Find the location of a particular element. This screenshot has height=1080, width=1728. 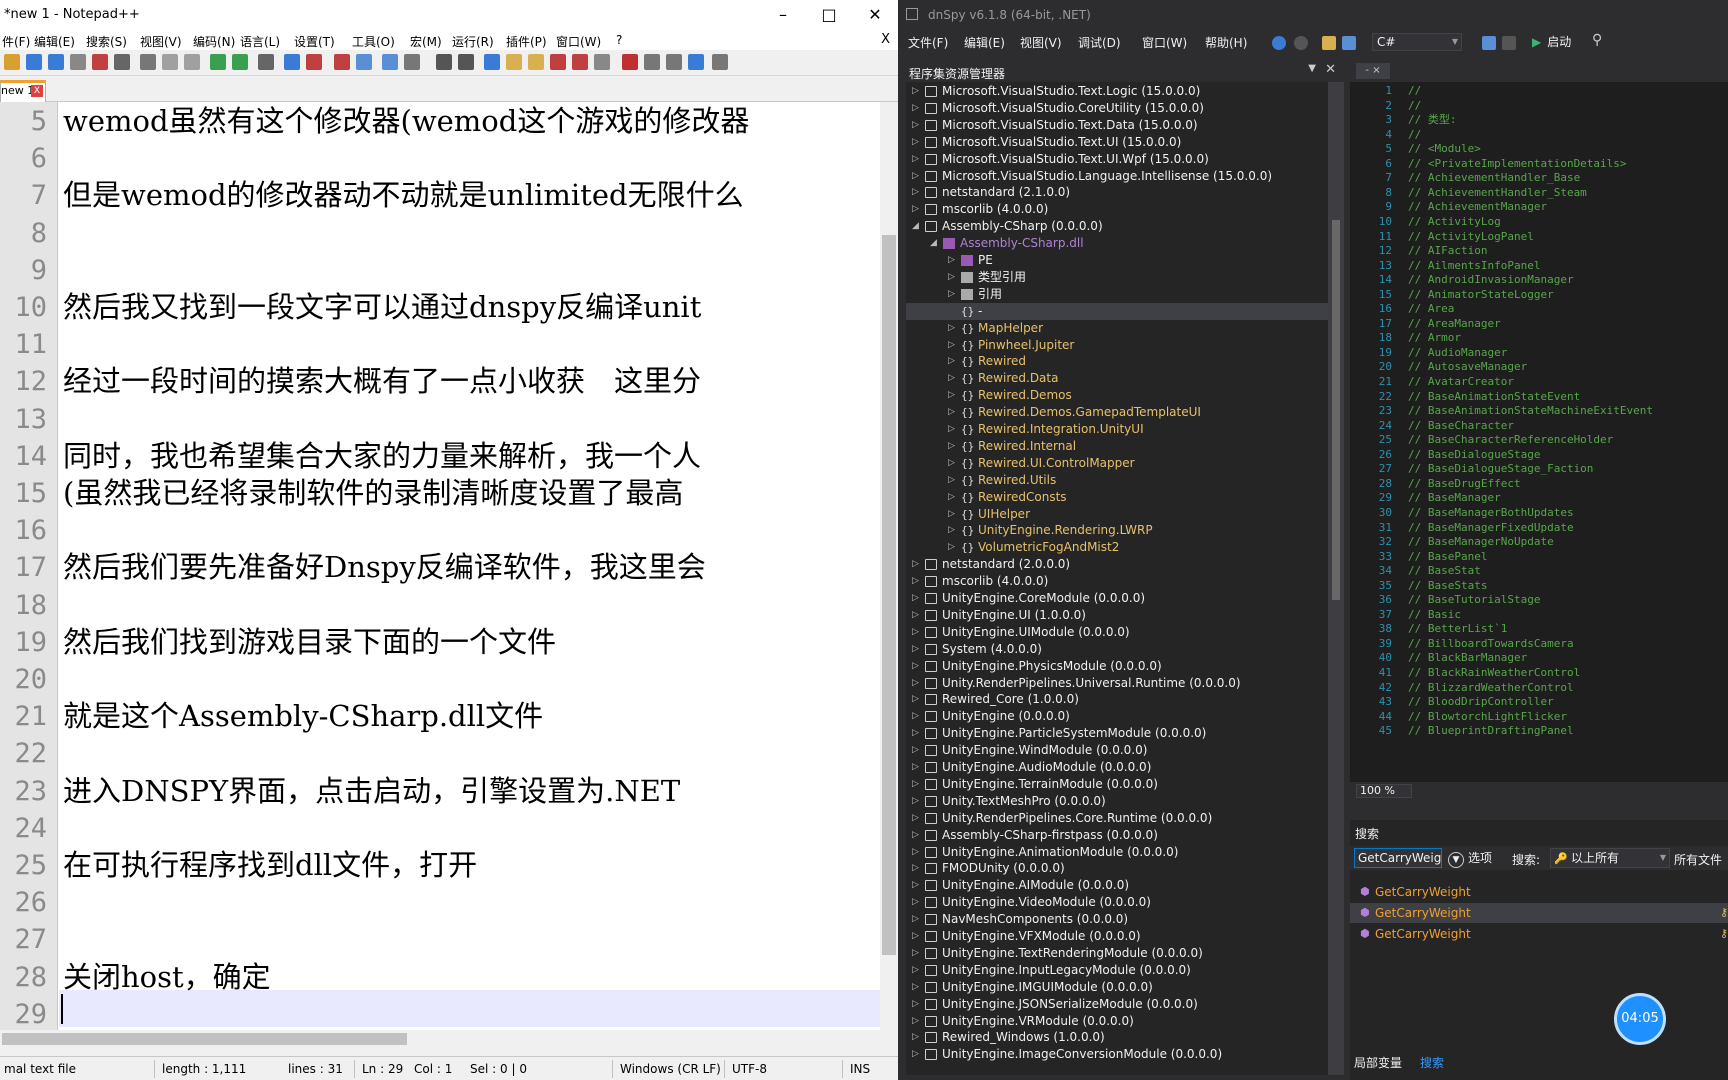

tree-node: ▷ UnityEngine.InputLegacyModule (0.0.0.0) is located at coordinates (1117, 970).